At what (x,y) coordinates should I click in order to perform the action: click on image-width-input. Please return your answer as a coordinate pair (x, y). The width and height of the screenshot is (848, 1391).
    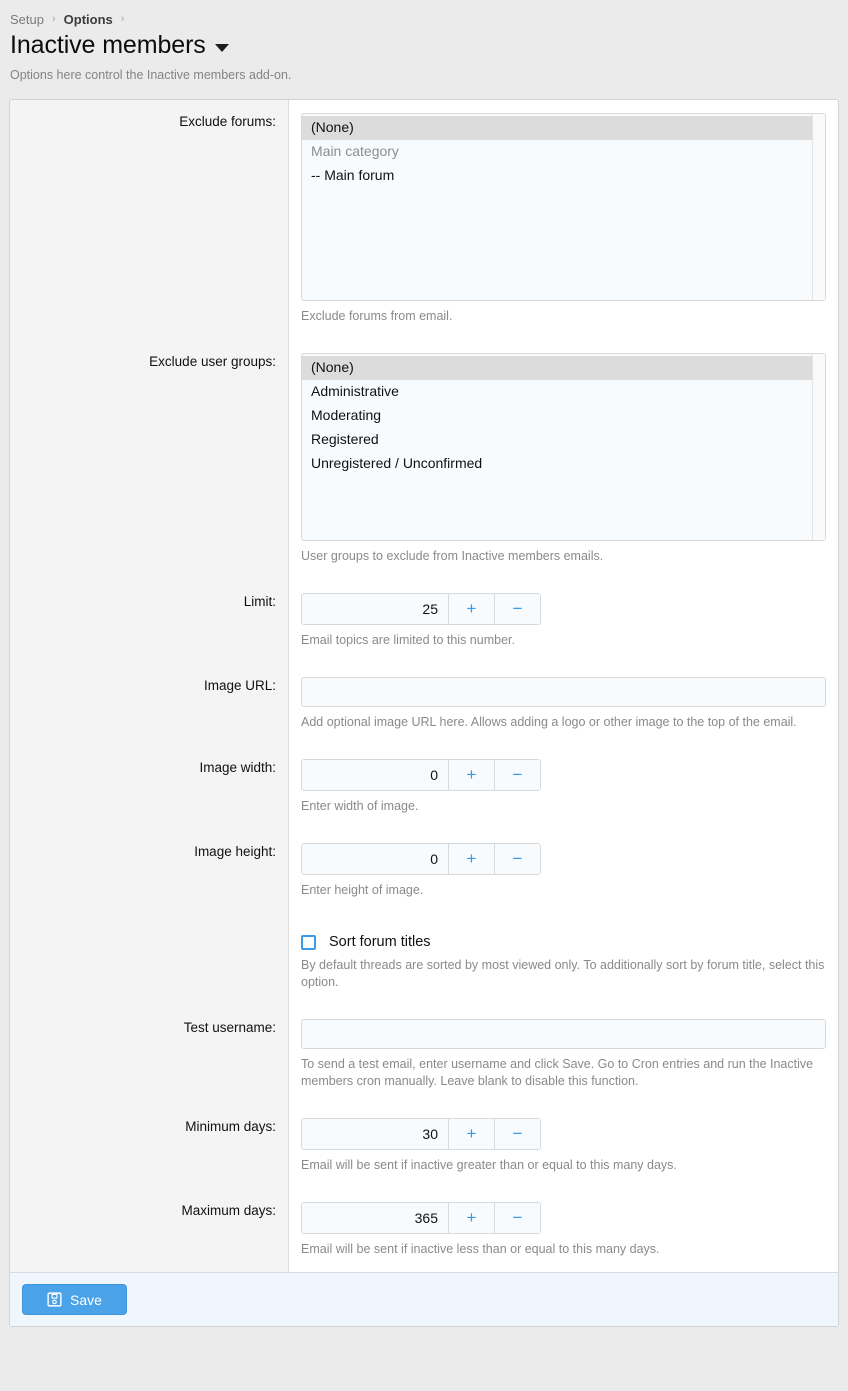
    Looking at the image, I should click on (375, 775).